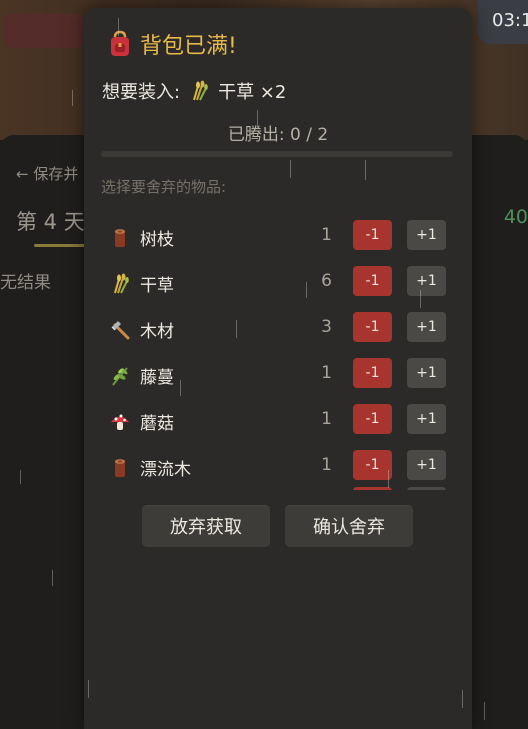  I want to click on incoming-item-line: 想要装入: 干草 ×2, so click(194, 91).